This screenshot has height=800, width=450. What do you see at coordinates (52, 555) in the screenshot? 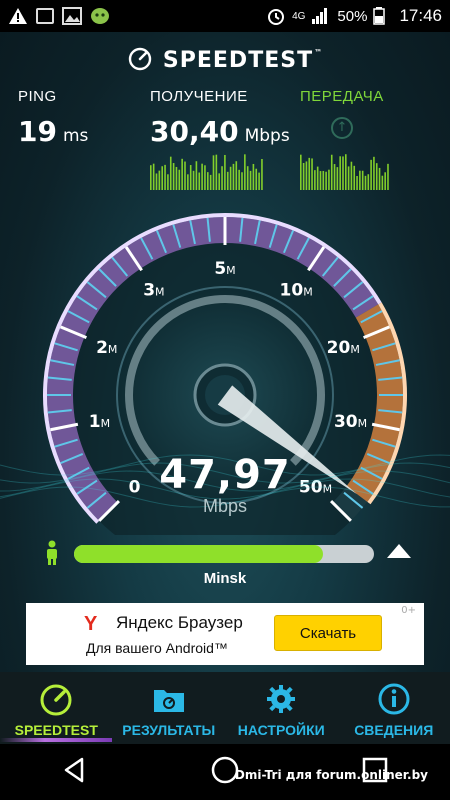
I see `person-icon` at bounding box center [52, 555].